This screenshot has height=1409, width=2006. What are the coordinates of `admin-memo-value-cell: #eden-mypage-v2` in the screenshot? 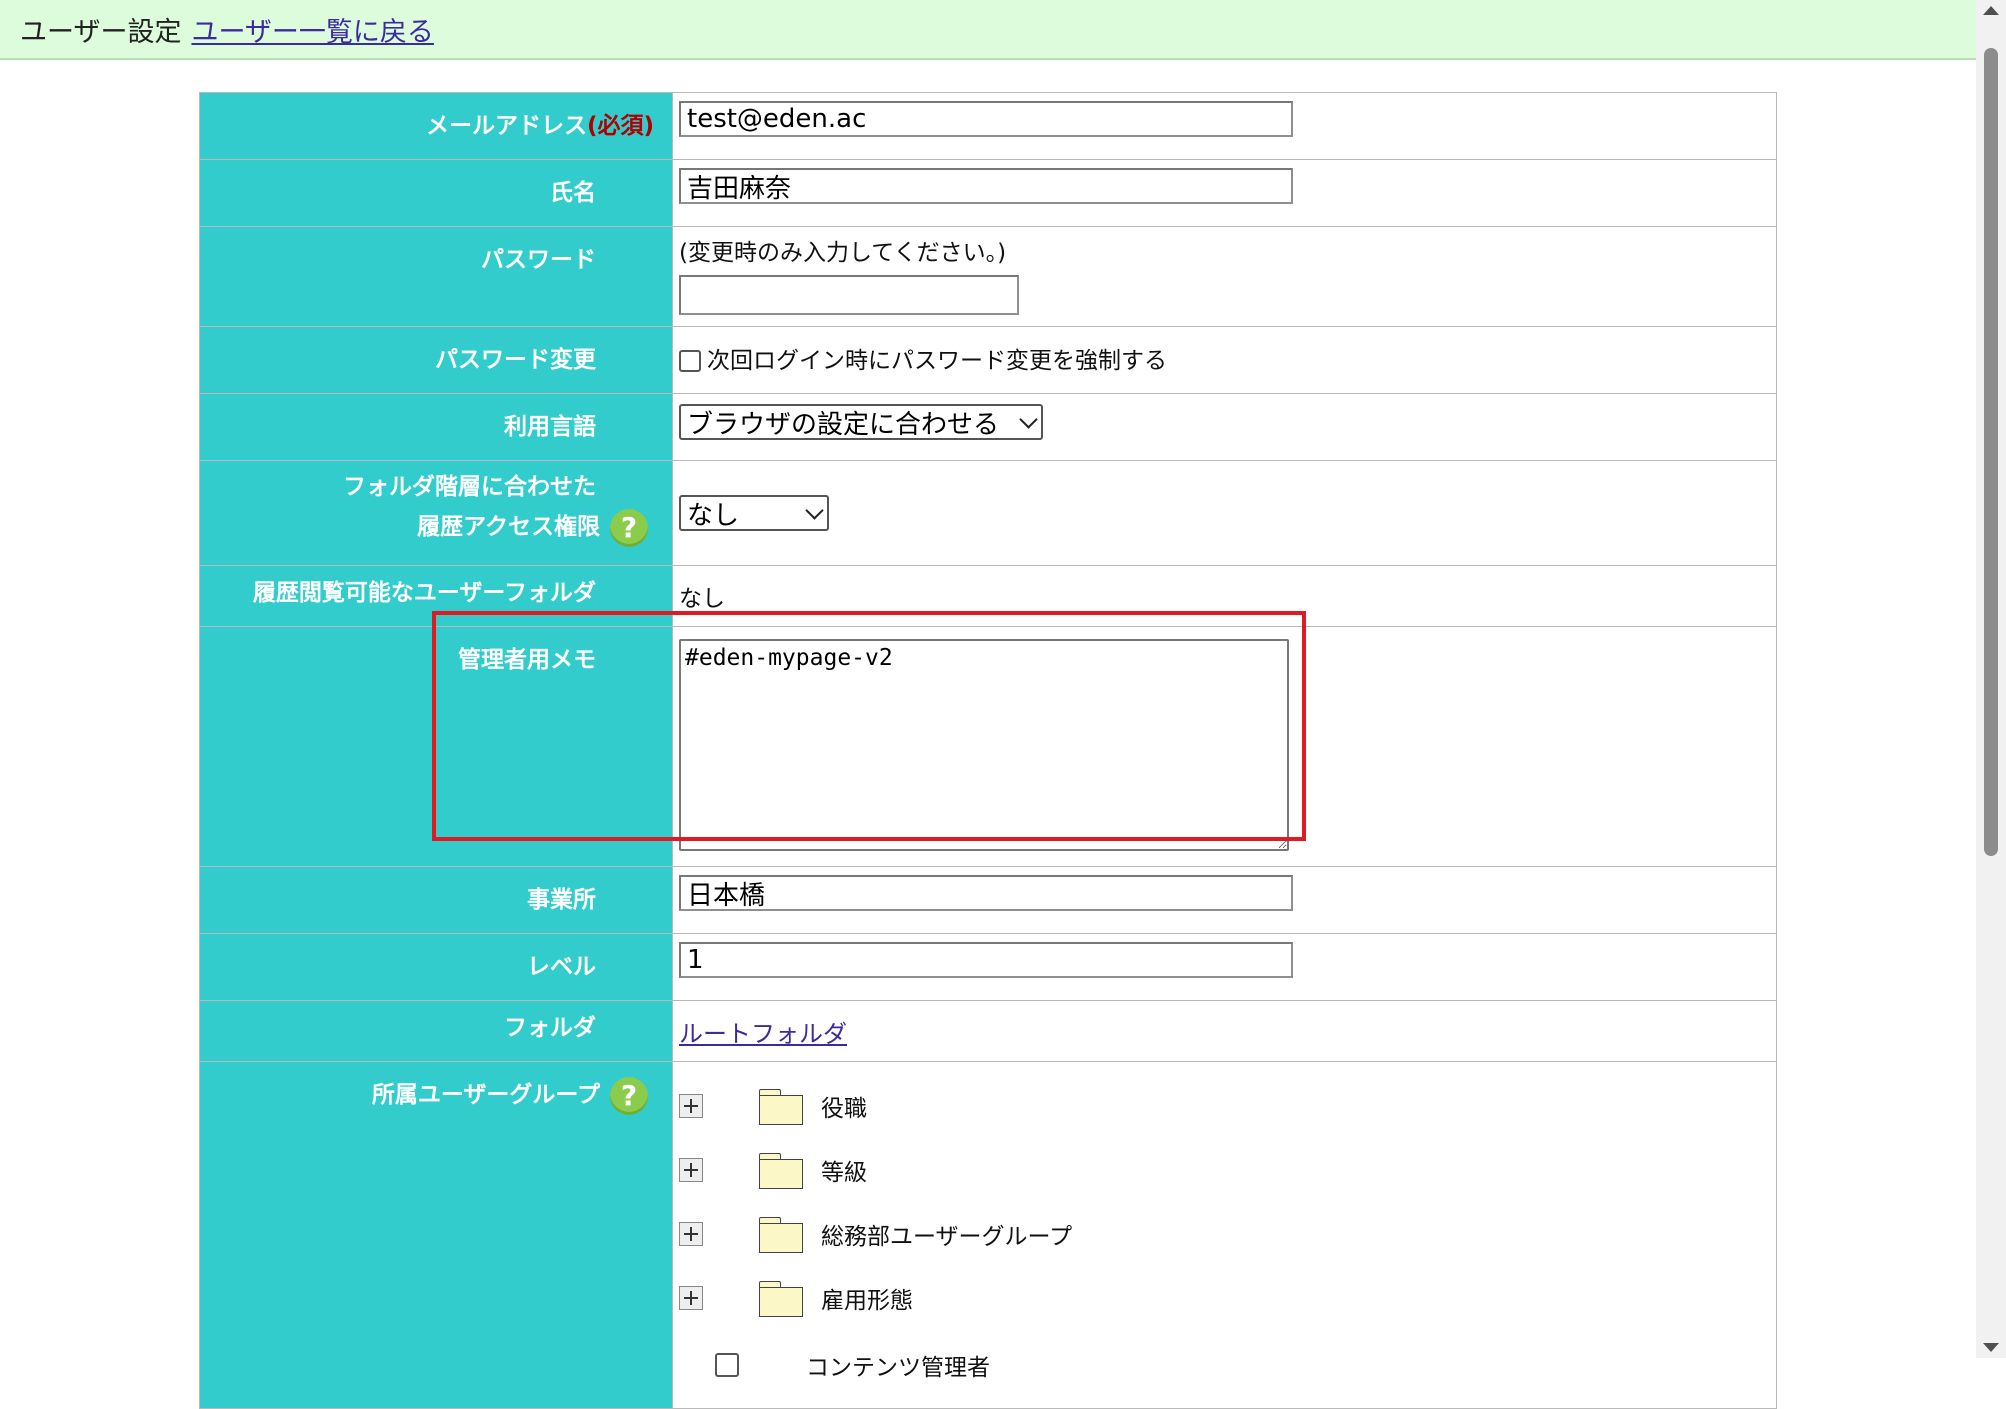 It's located at (1224, 746).